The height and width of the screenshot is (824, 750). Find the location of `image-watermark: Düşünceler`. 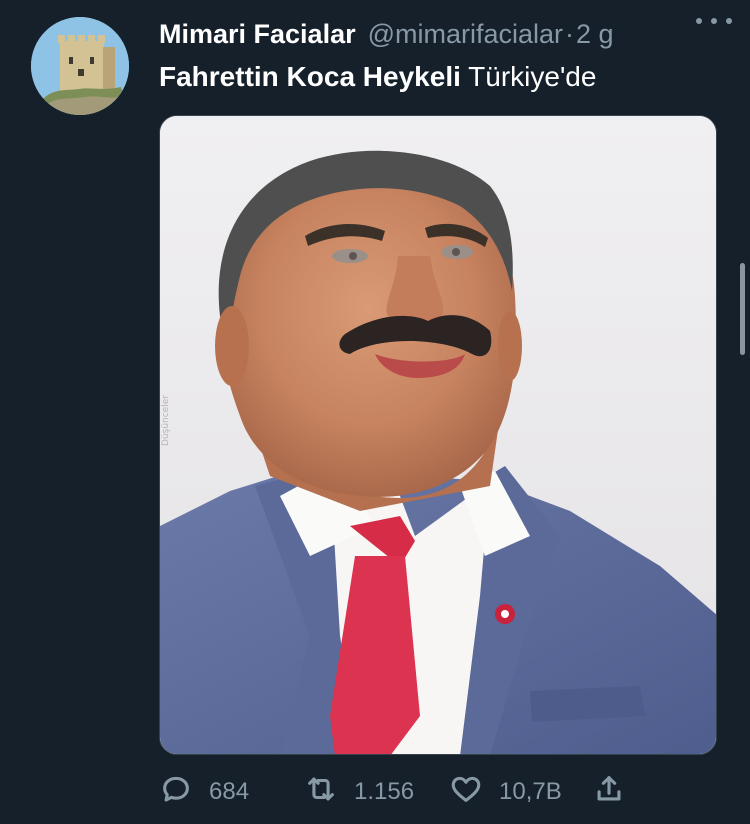

image-watermark: Düşünceler is located at coordinates (166, 420).